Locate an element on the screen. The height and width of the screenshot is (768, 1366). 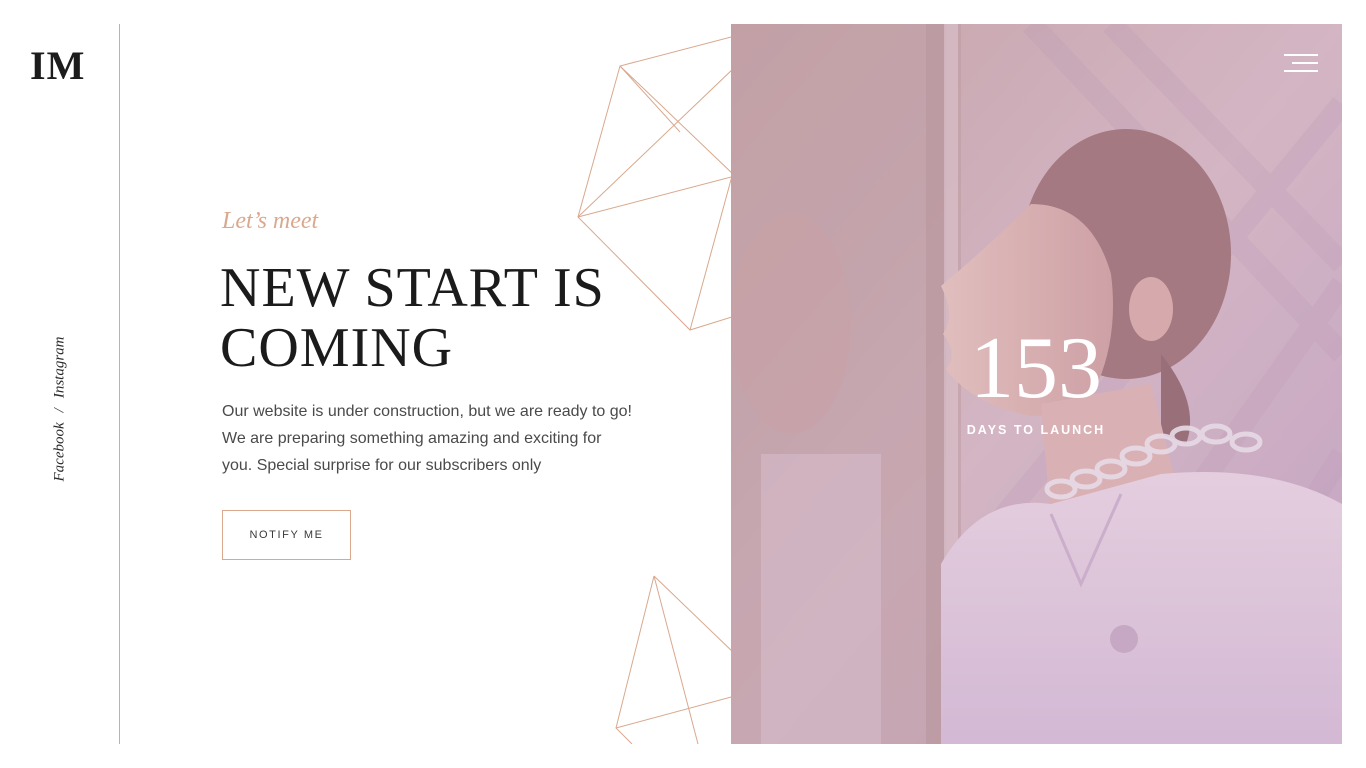
facebook-link: Facebook is located at coordinates (60, 451).